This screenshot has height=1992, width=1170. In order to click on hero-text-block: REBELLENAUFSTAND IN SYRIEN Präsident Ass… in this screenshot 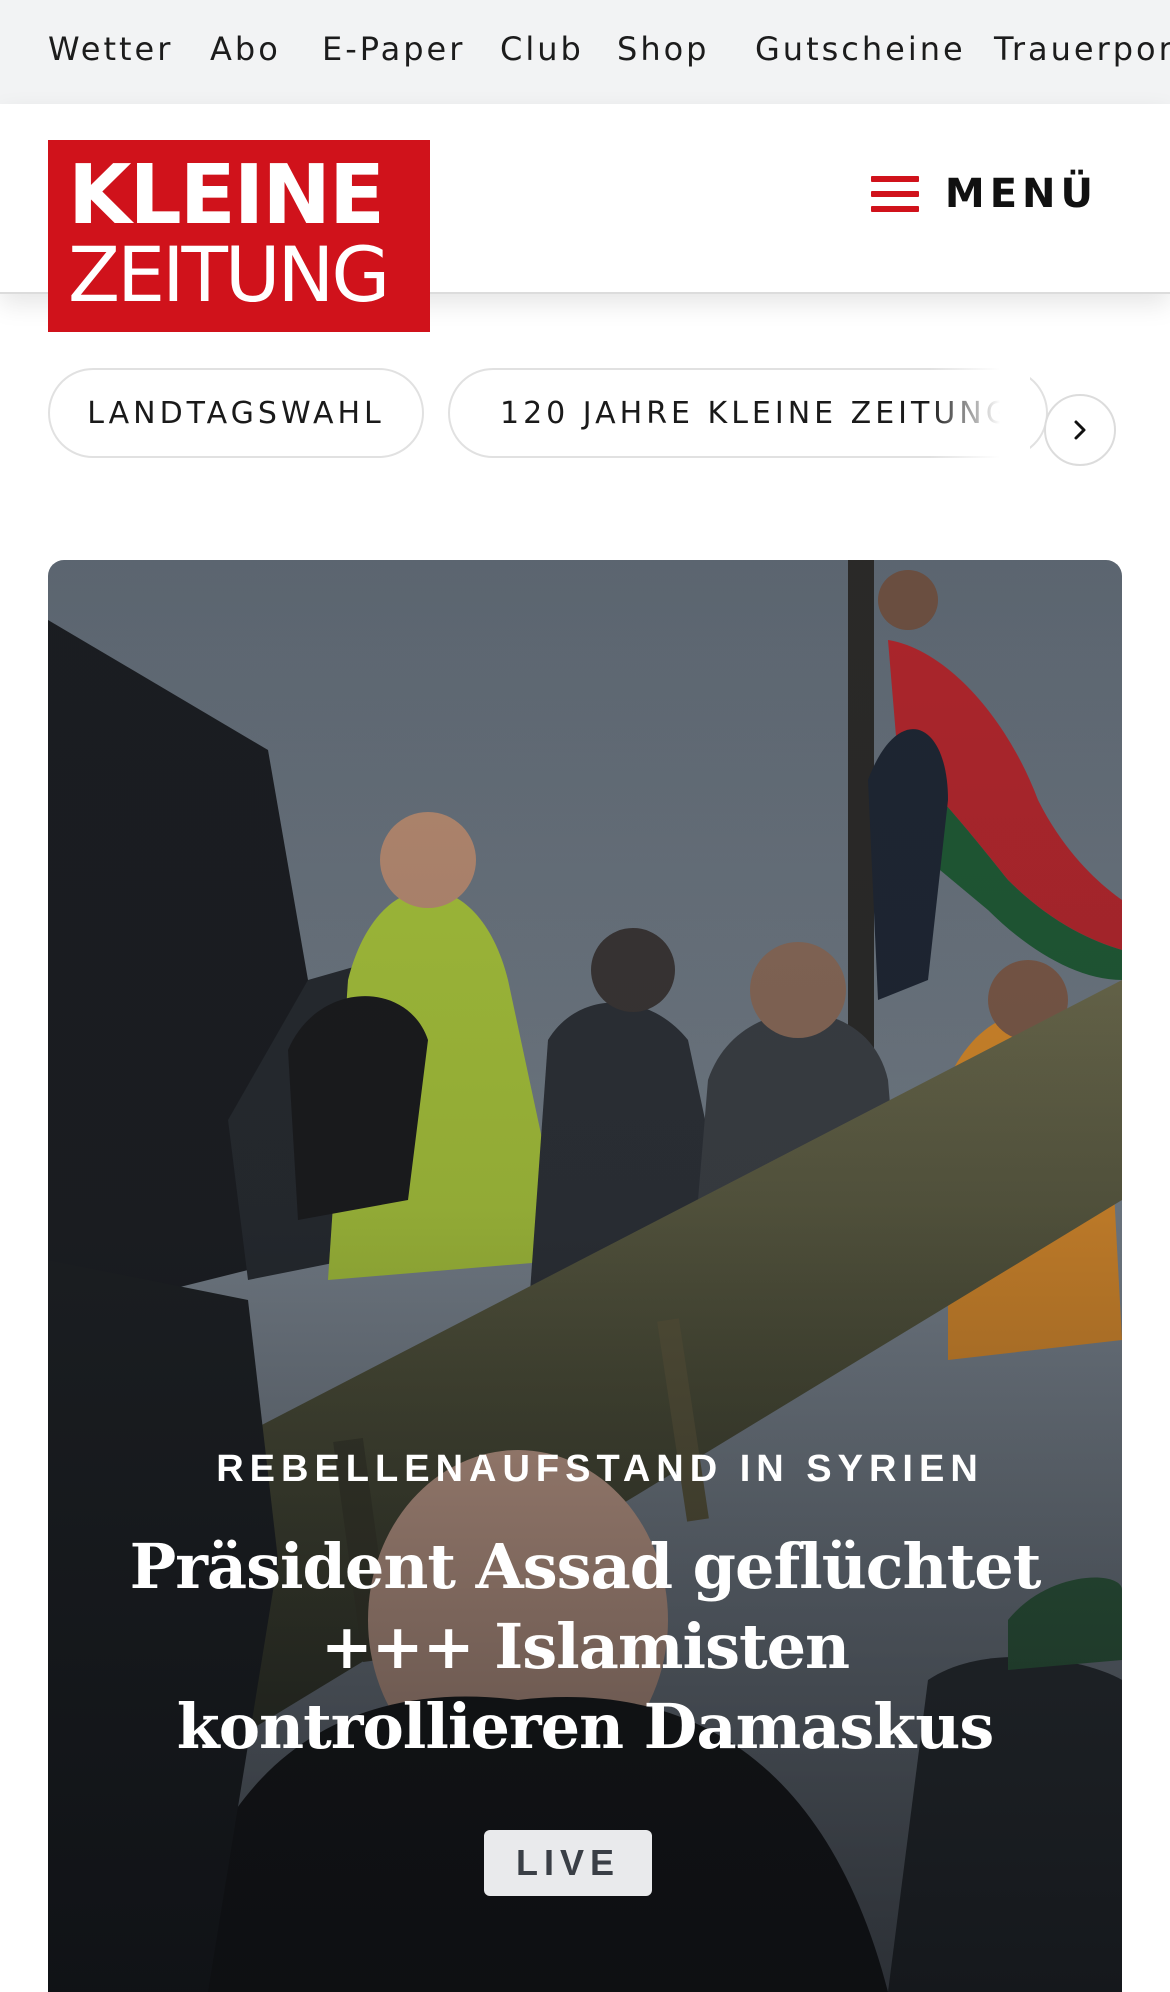, I will do `click(585, 1607)`.